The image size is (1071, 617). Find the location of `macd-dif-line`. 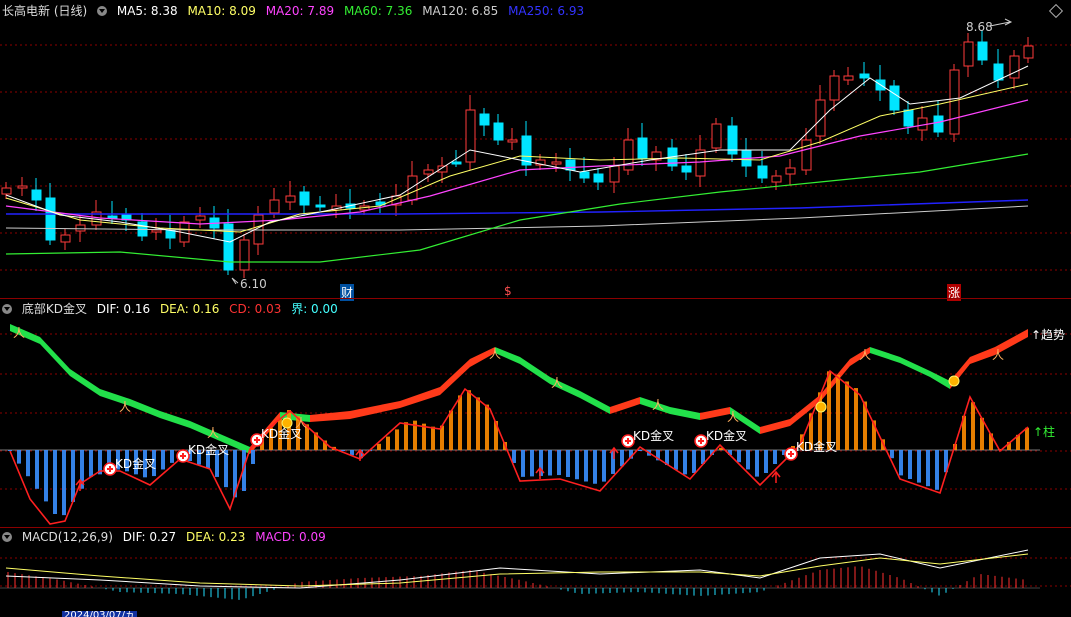

macd-dif-line is located at coordinates (517, 569).